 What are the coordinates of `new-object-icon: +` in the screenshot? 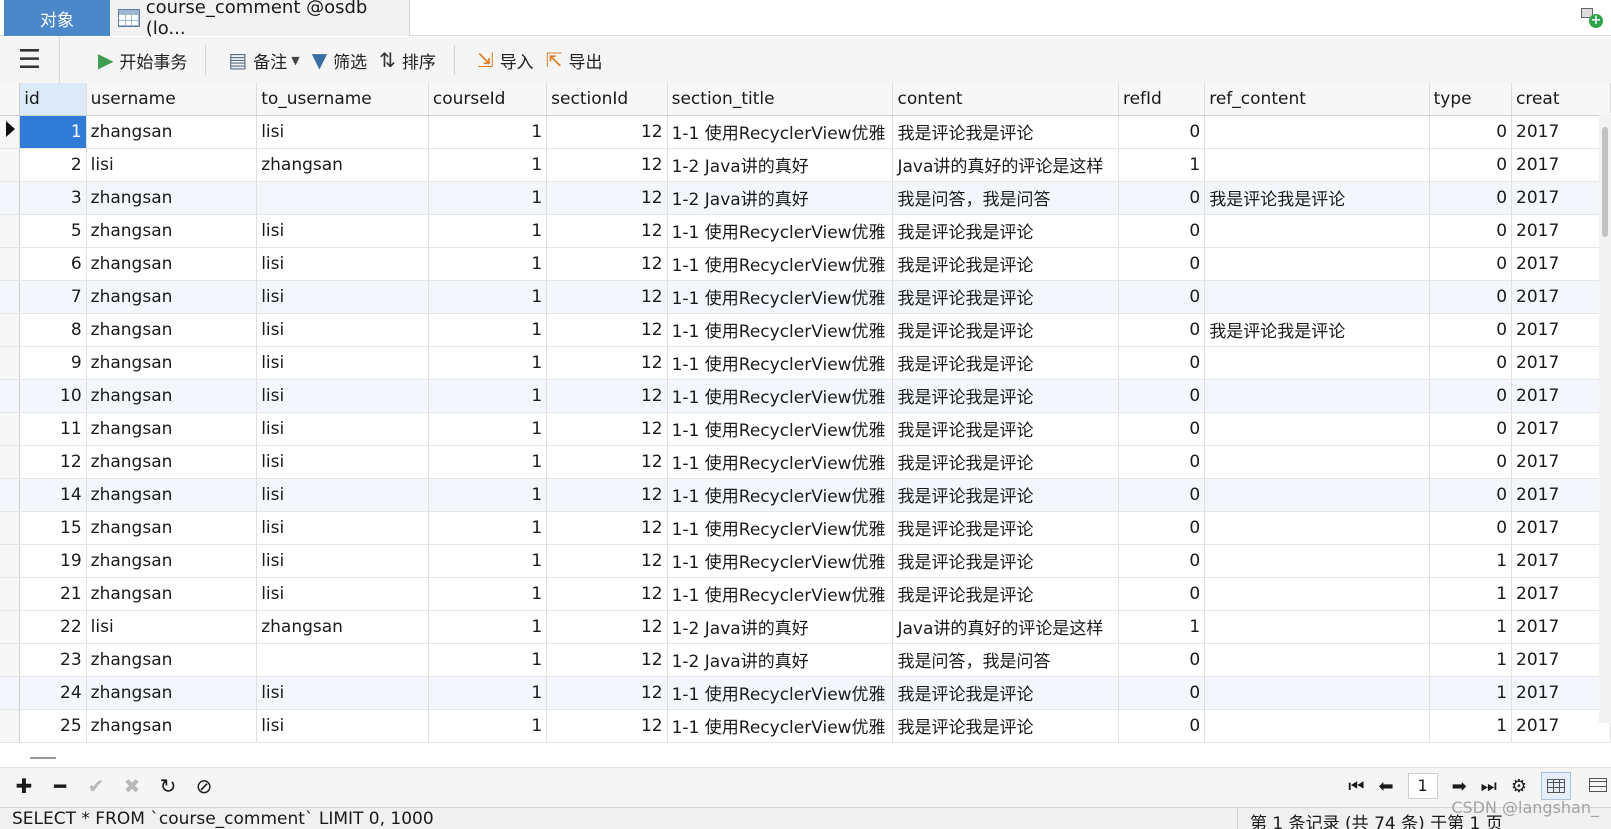 It's located at (1592, 18).